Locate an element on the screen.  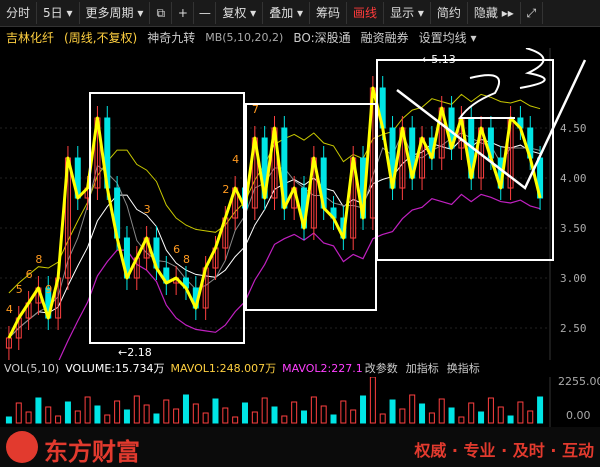
mavol1-value: MAVOL1:248.007万 is located at coordinates (223, 368).